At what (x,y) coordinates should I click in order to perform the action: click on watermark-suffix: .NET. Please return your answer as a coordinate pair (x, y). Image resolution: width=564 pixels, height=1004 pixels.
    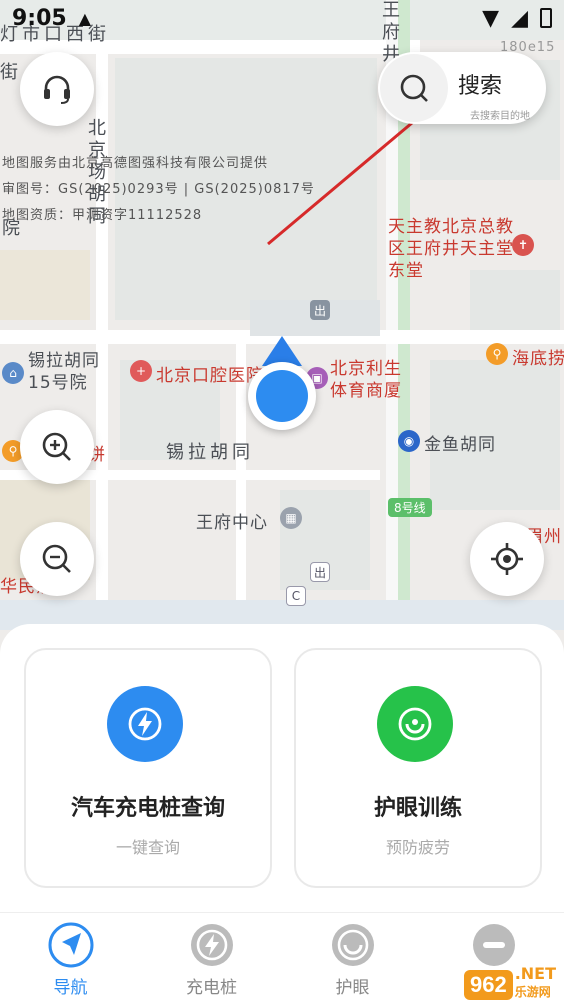
    Looking at the image, I should click on (535, 973).